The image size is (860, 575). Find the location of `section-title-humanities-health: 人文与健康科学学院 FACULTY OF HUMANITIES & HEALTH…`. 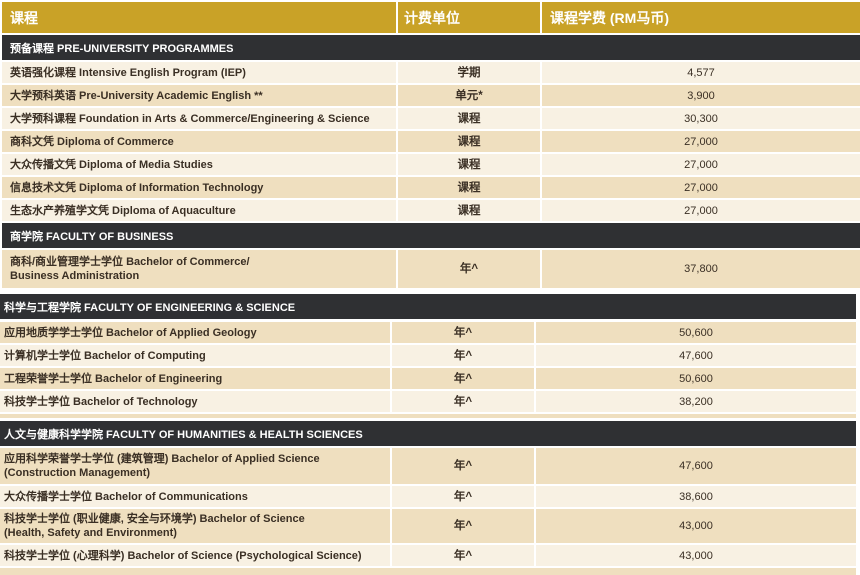

section-title-humanities-health: 人文与健康科学学院 FACULTY OF HUMANITIES & HEALTH… is located at coordinates (428, 433).